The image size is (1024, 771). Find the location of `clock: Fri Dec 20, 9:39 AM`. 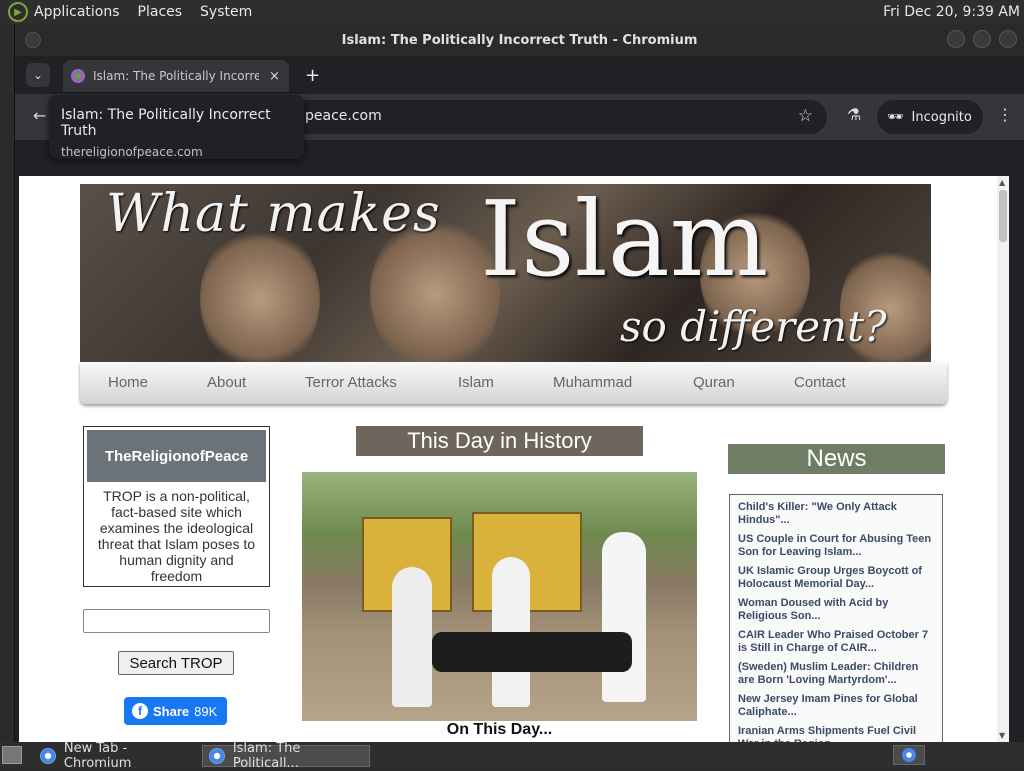

clock: Fri Dec 20, 9:39 AM is located at coordinates (951, 12).